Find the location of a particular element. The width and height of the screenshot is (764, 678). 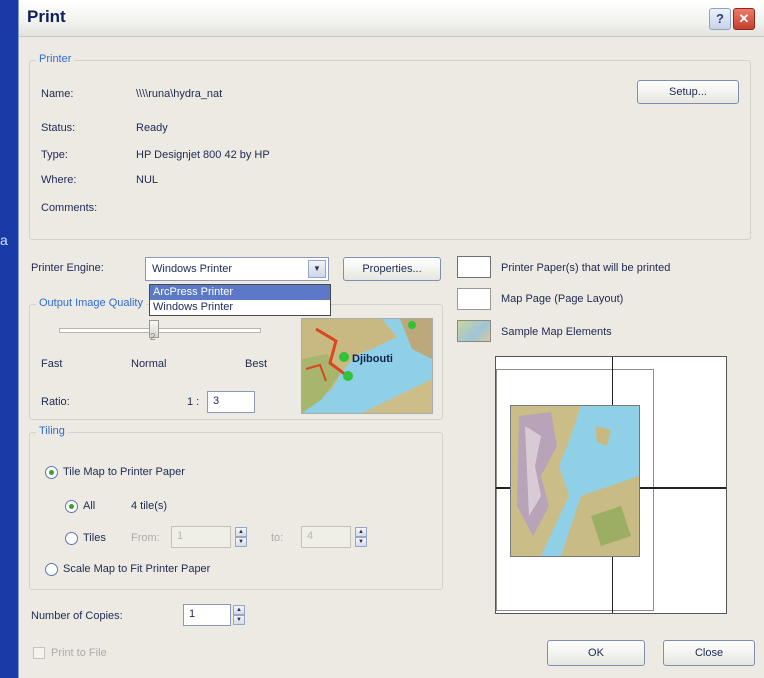

tiling-preview is located at coordinates (611, 485).